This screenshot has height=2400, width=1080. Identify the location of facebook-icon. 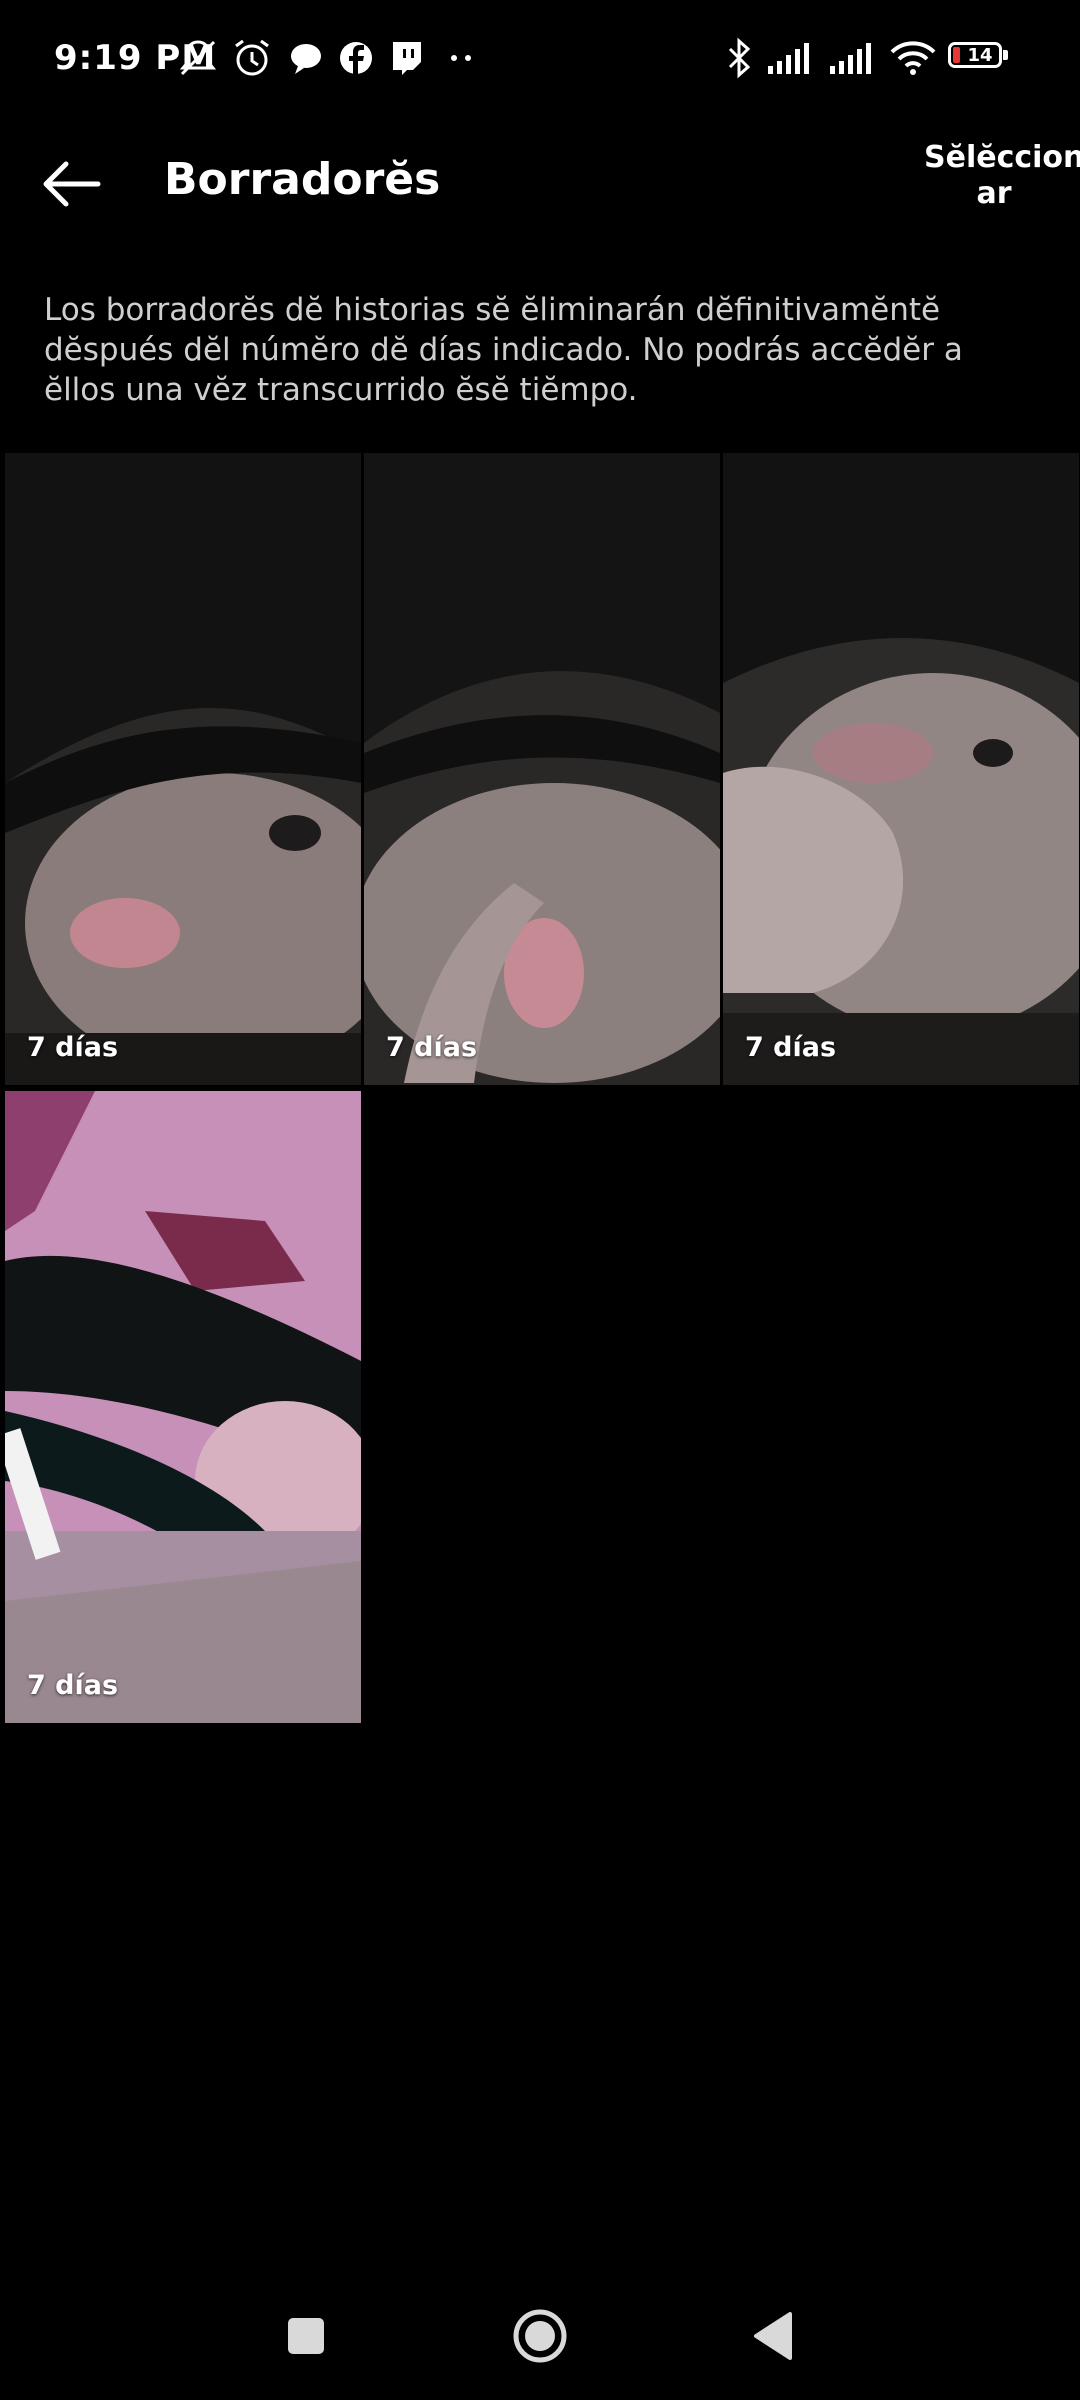
(356, 58).